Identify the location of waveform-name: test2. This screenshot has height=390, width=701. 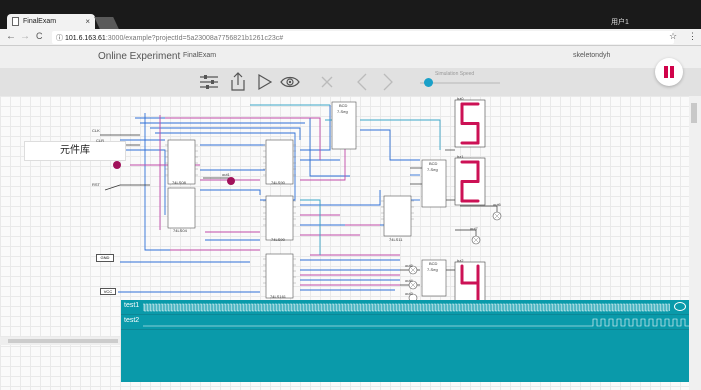
(132, 320).